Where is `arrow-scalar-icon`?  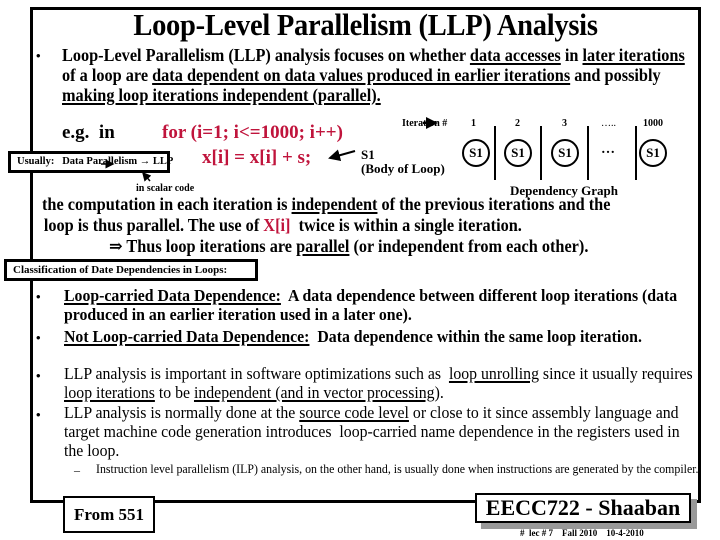 arrow-scalar-icon is located at coordinates (147, 176).